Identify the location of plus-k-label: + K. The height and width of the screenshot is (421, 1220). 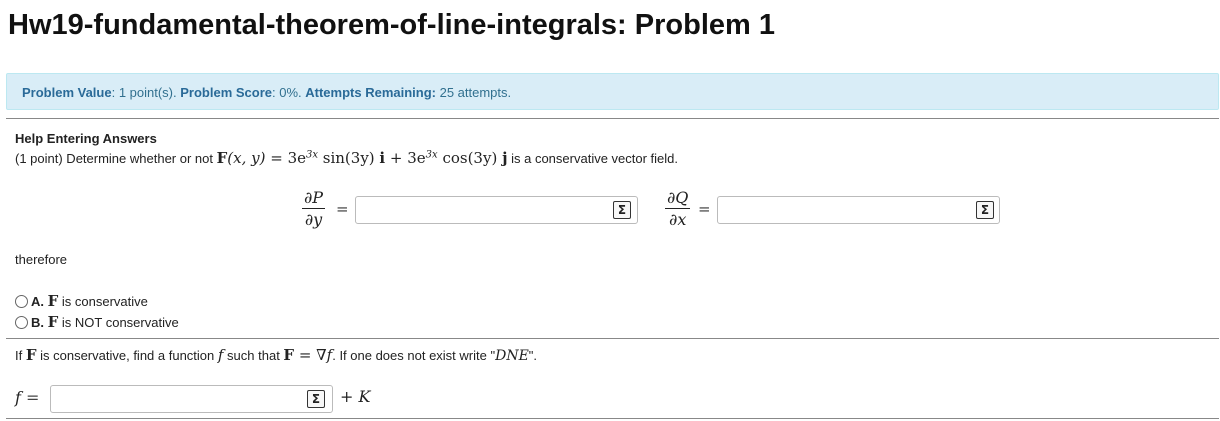
(355, 396).